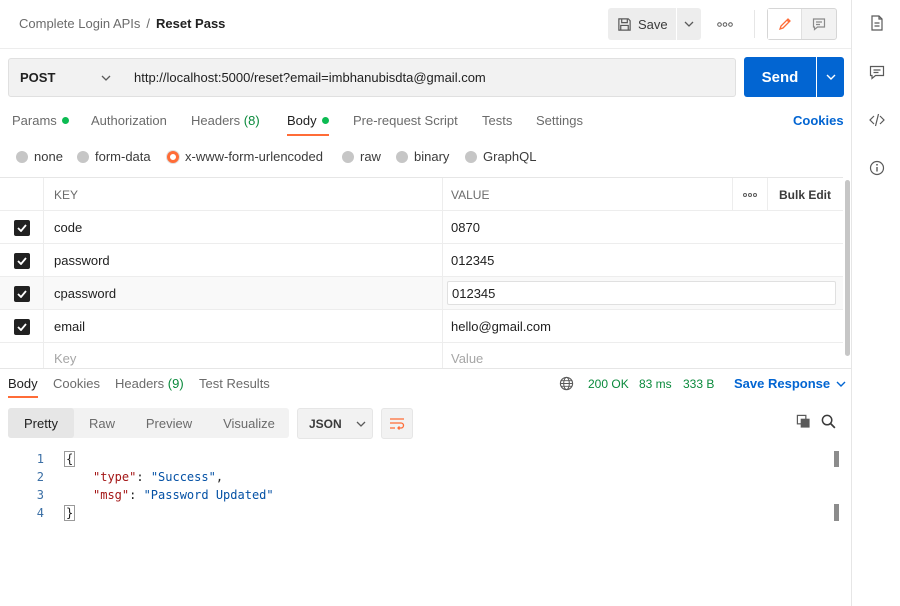  Describe the element at coordinates (102, 423) in the screenshot. I see `view-raw-button: Raw` at that location.